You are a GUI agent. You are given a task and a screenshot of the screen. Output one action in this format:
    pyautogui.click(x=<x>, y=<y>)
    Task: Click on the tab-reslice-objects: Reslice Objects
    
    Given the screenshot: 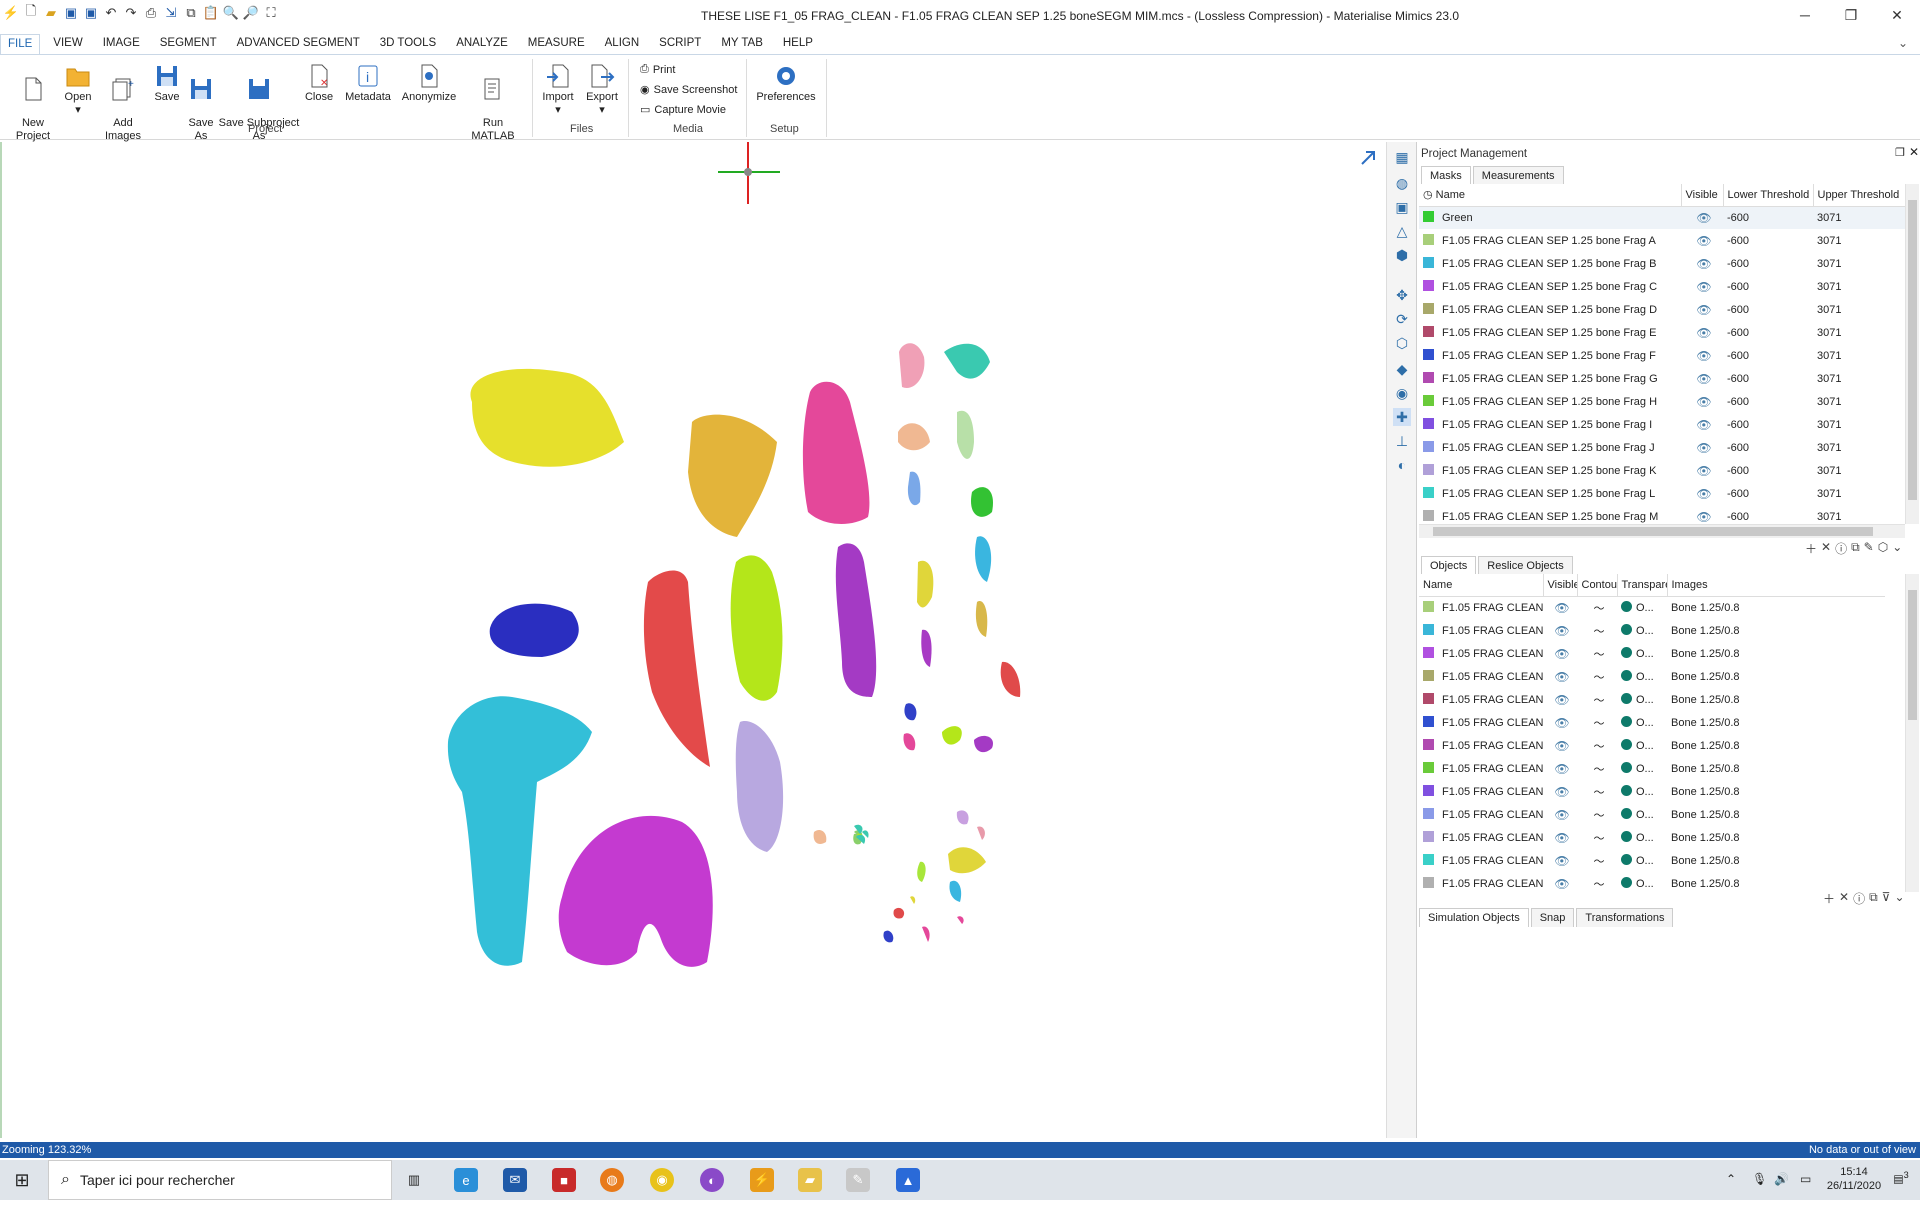 What is the action you would take?
    pyautogui.click(x=1525, y=565)
    